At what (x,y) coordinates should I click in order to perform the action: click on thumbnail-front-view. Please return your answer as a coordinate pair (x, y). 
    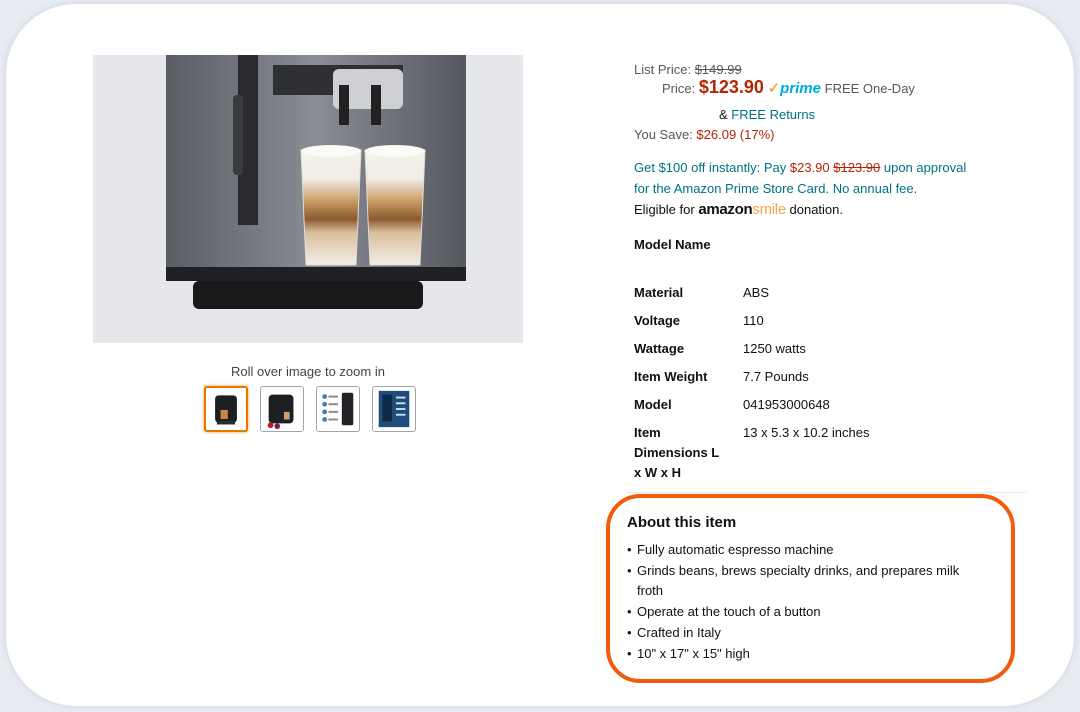
    Looking at the image, I should click on (226, 409).